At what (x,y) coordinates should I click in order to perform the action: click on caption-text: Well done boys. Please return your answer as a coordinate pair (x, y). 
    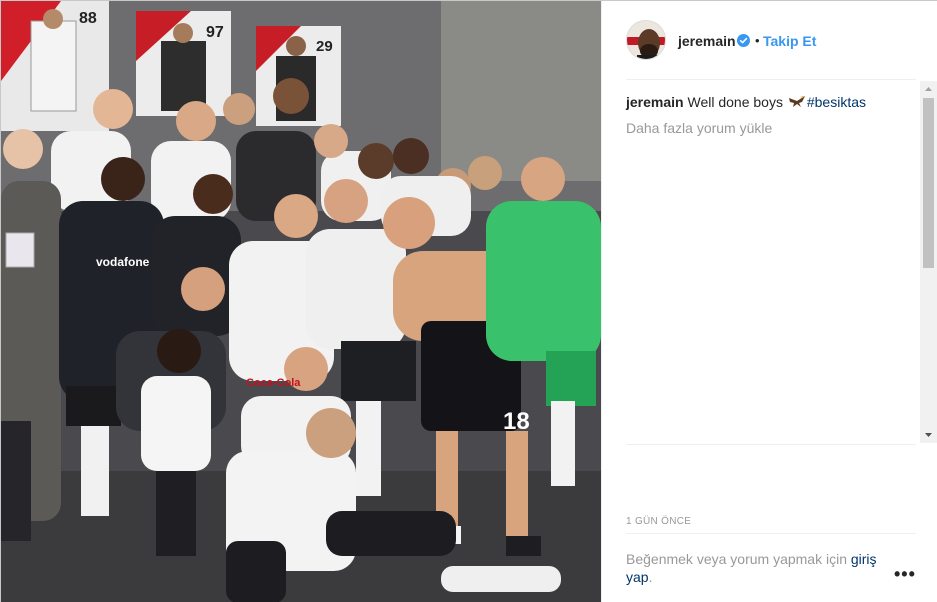
    Looking at the image, I should click on (735, 102).